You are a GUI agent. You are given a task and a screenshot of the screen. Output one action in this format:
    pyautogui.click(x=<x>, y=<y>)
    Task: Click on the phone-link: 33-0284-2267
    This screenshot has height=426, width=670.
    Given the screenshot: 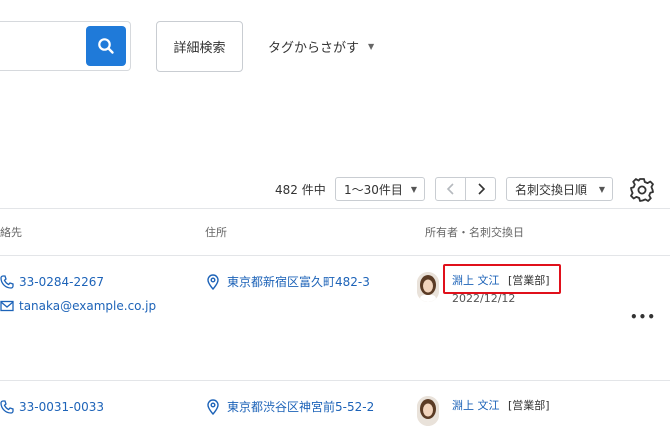 What is the action you would take?
    pyautogui.click(x=52, y=282)
    